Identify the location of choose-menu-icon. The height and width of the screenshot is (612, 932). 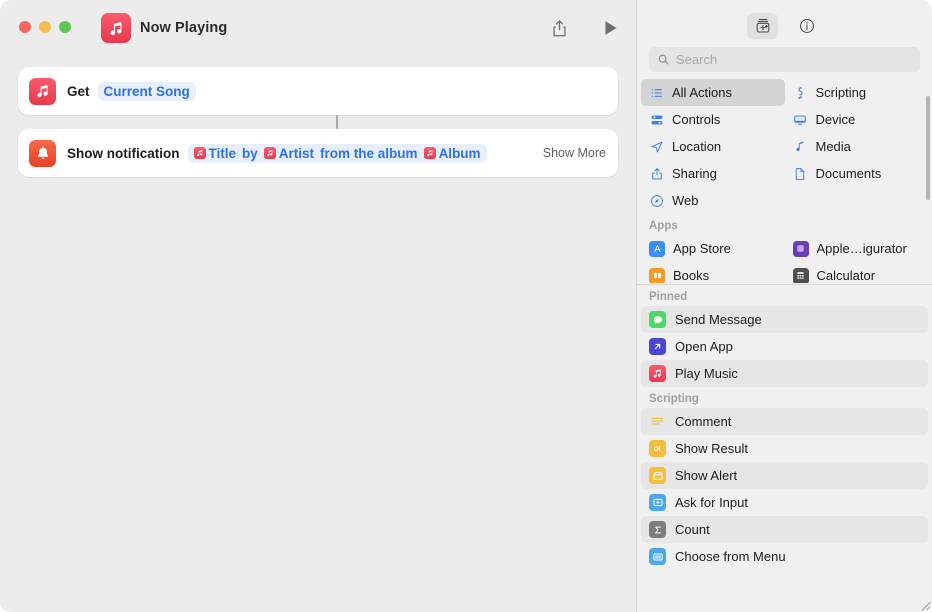
(657, 556).